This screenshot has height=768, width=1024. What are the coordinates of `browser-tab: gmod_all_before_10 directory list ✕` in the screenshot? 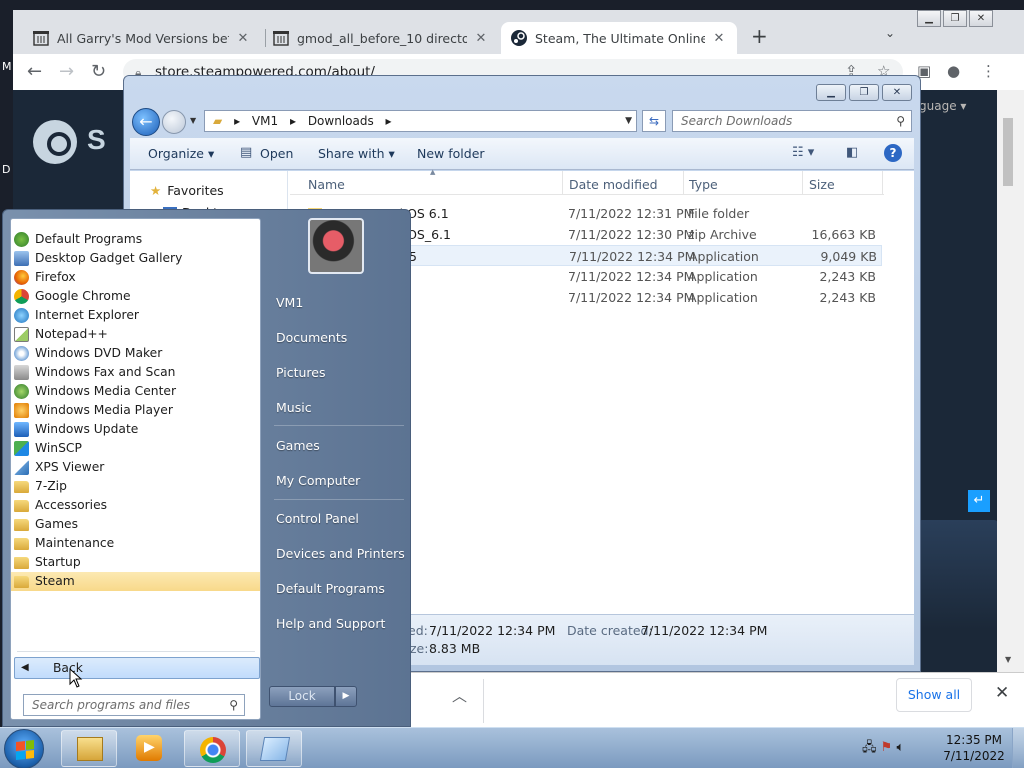 It's located at (381, 38).